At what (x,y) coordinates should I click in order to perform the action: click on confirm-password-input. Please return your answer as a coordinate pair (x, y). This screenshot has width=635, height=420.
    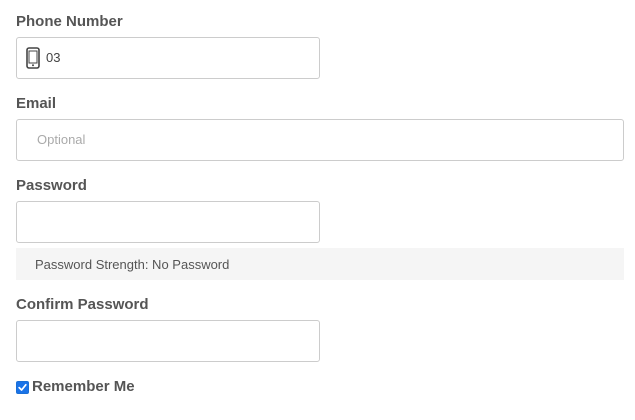
    Looking at the image, I should click on (168, 341).